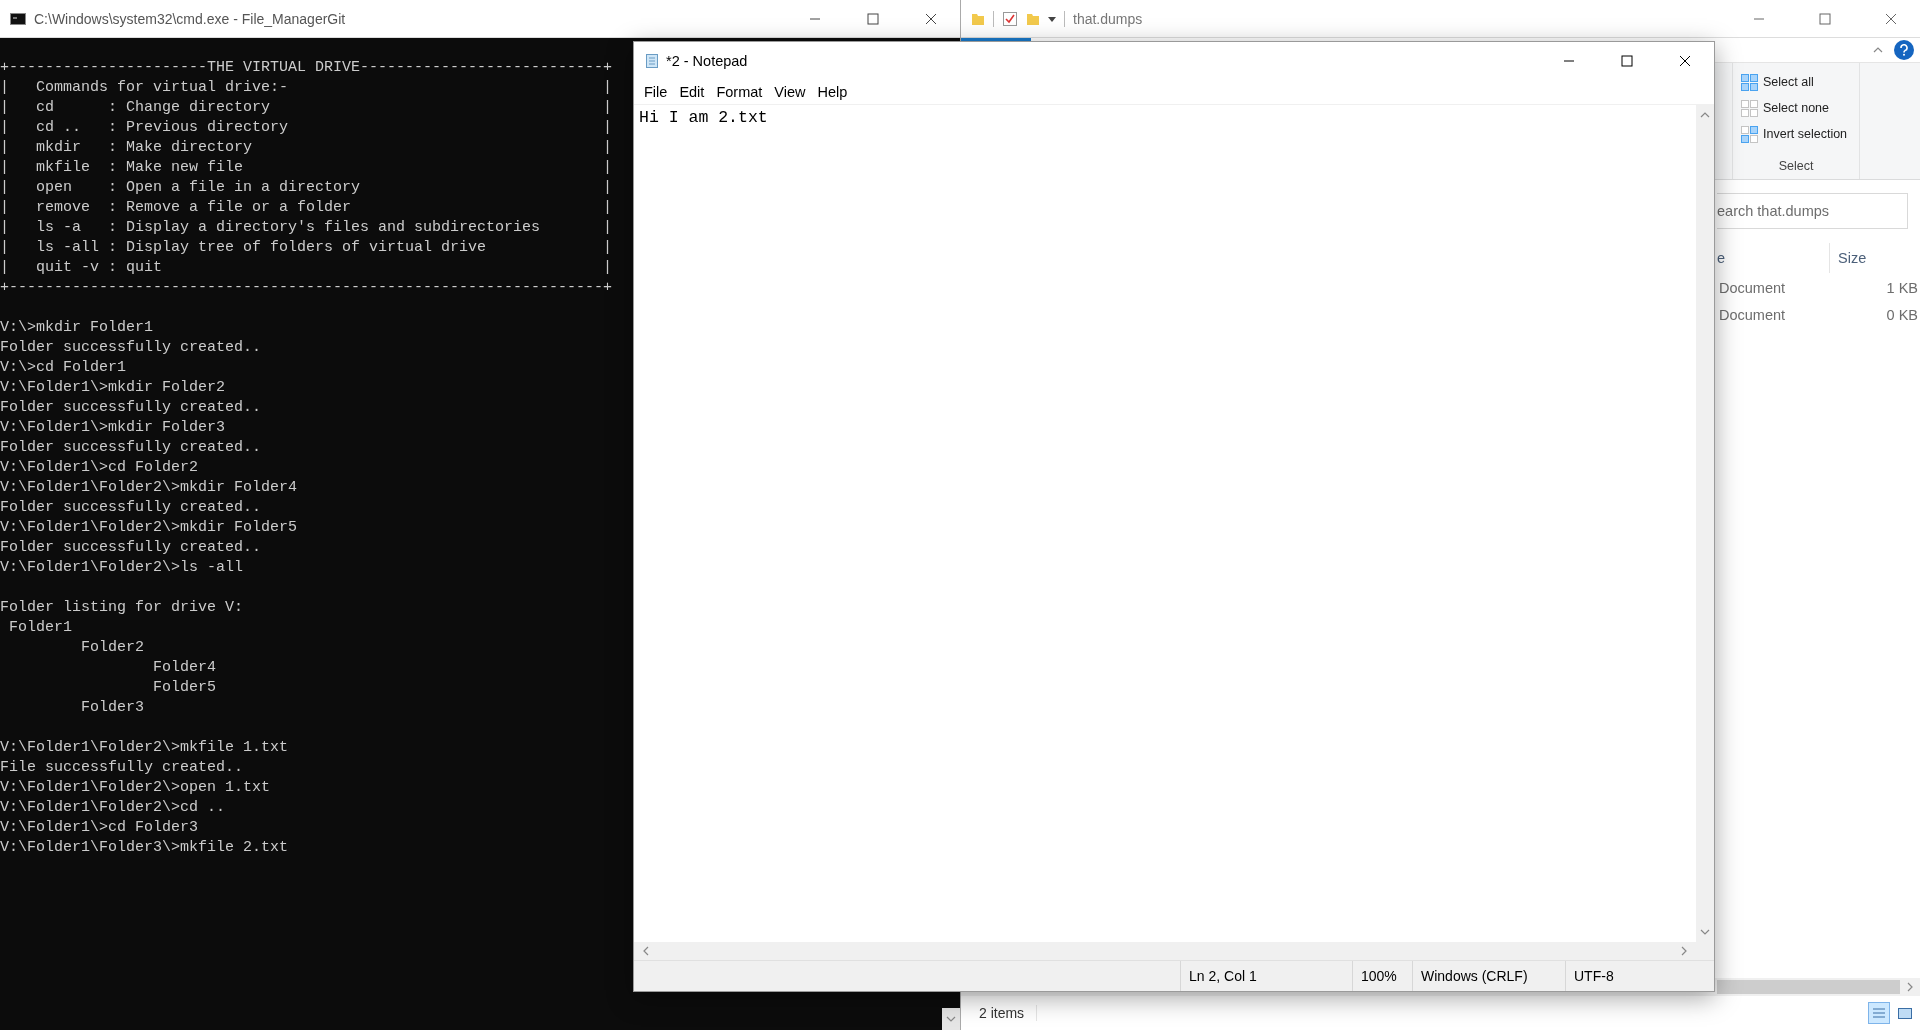 The image size is (1920, 1030). What do you see at coordinates (1788, 82) in the screenshot?
I see `ribbon-command: Select all` at bounding box center [1788, 82].